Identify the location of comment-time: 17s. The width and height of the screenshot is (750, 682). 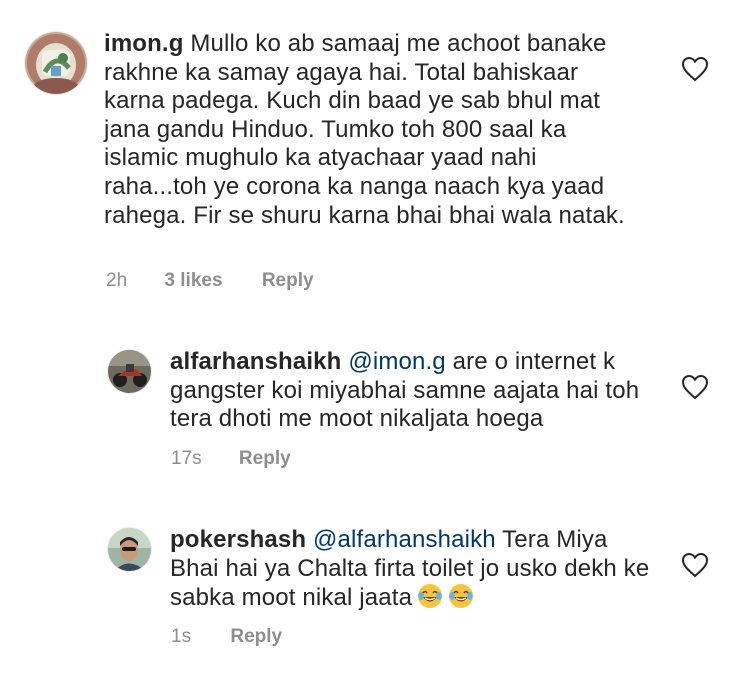
(186, 458).